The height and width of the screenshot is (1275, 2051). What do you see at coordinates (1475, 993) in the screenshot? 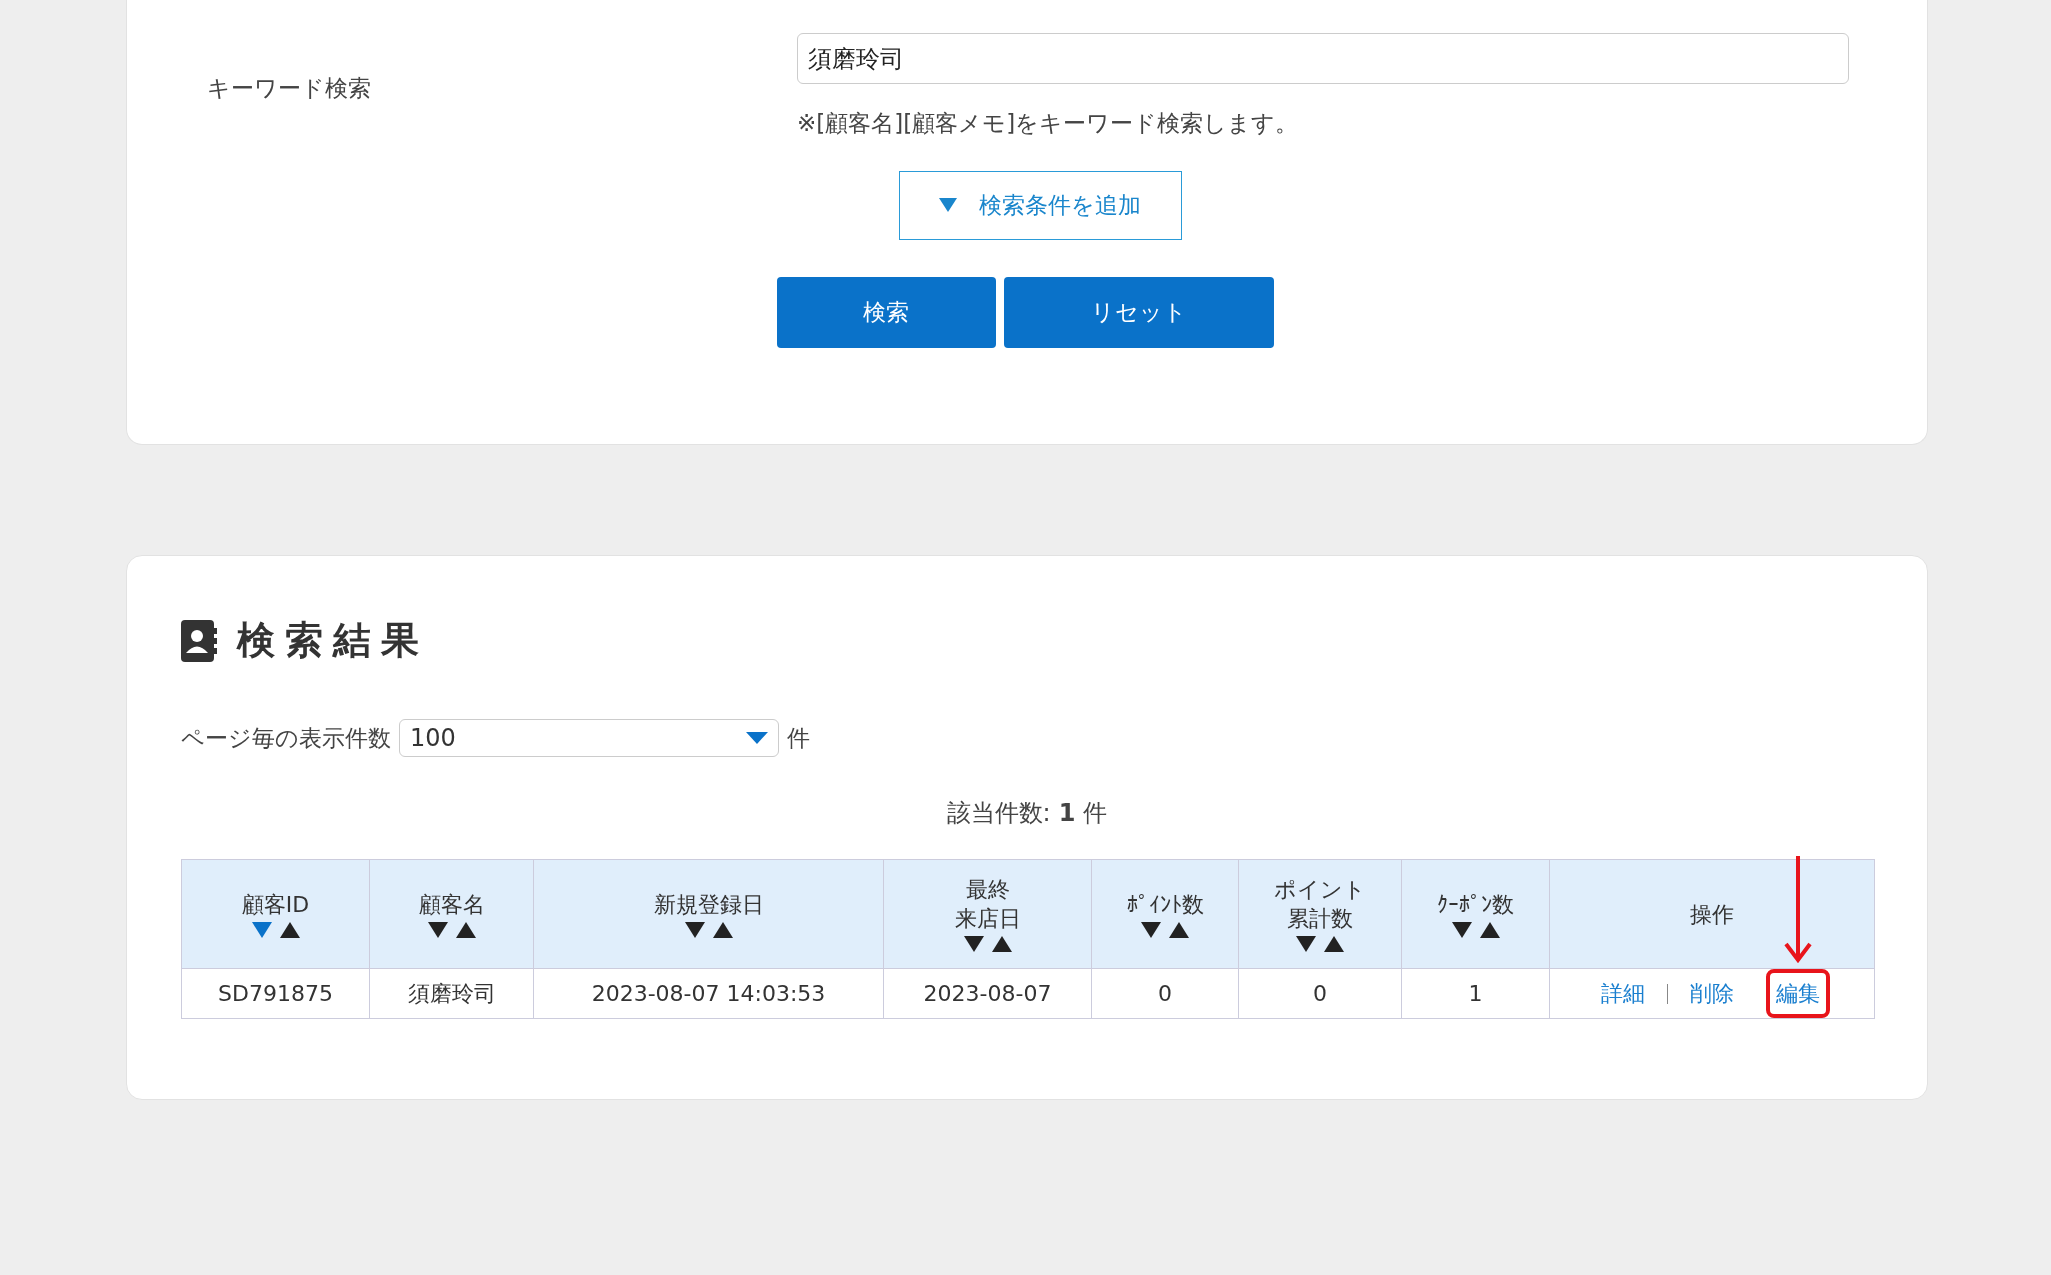
I see `table-cell: 1` at bounding box center [1475, 993].